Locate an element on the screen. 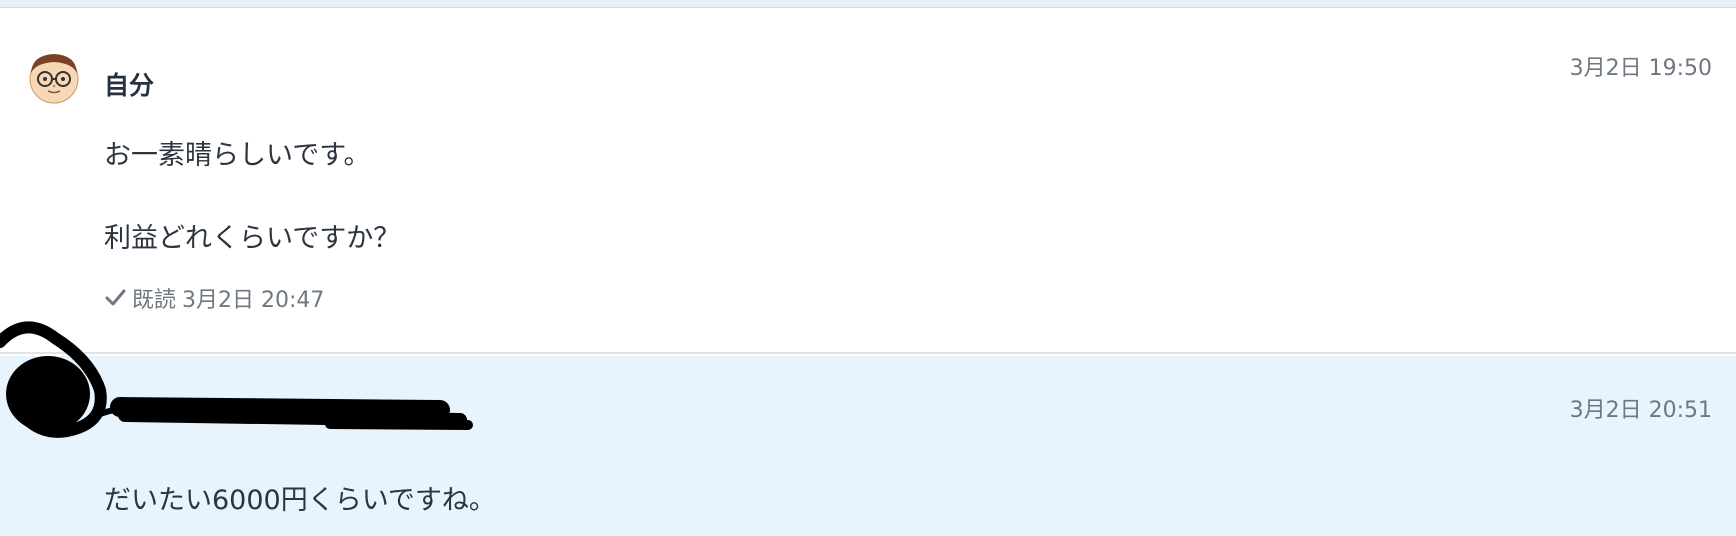  top-divider is located at coordinates (868, 4).